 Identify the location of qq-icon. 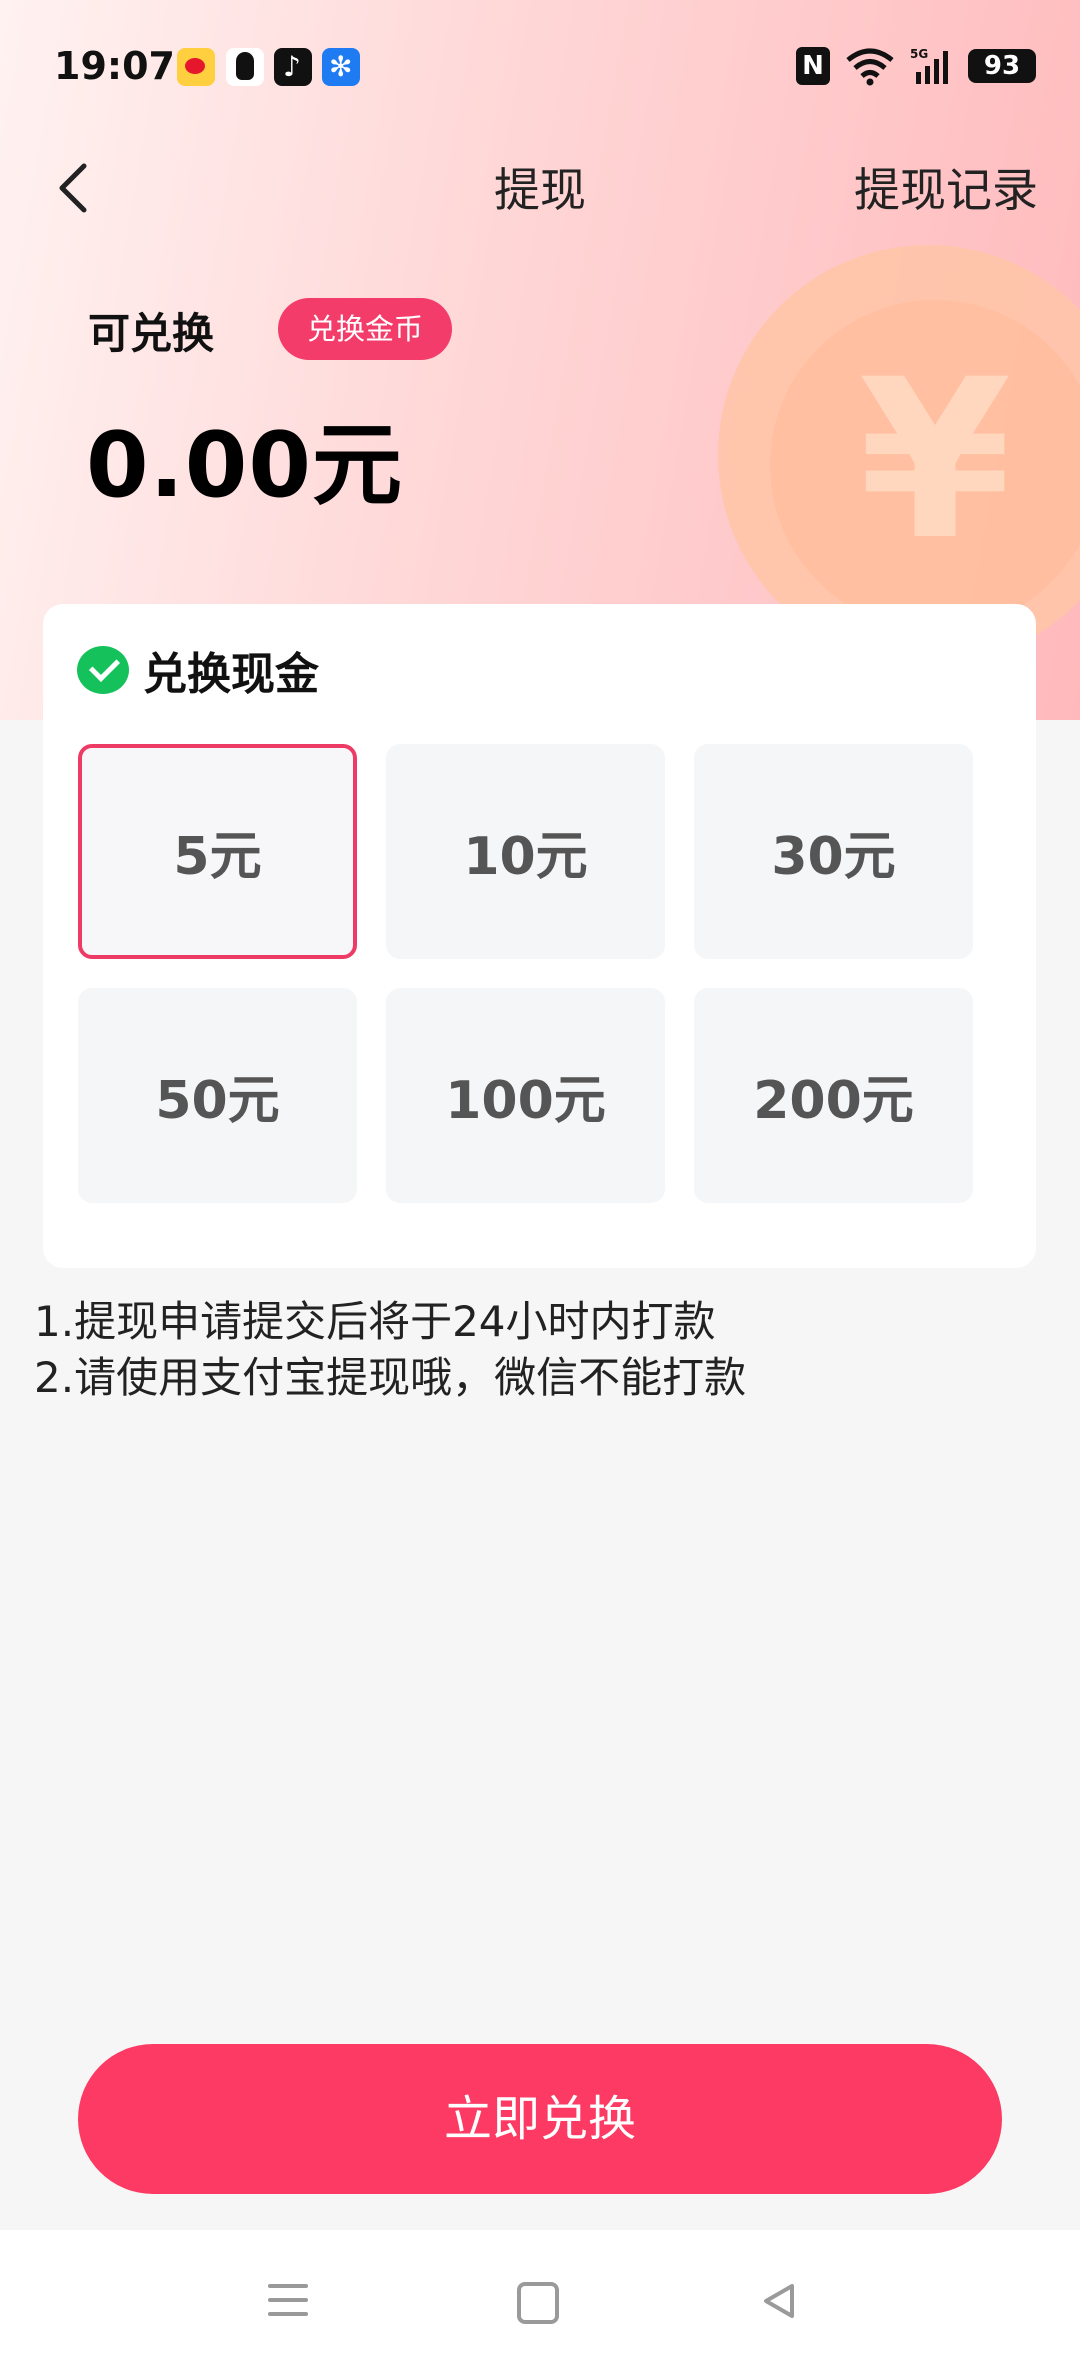
(245, 67).